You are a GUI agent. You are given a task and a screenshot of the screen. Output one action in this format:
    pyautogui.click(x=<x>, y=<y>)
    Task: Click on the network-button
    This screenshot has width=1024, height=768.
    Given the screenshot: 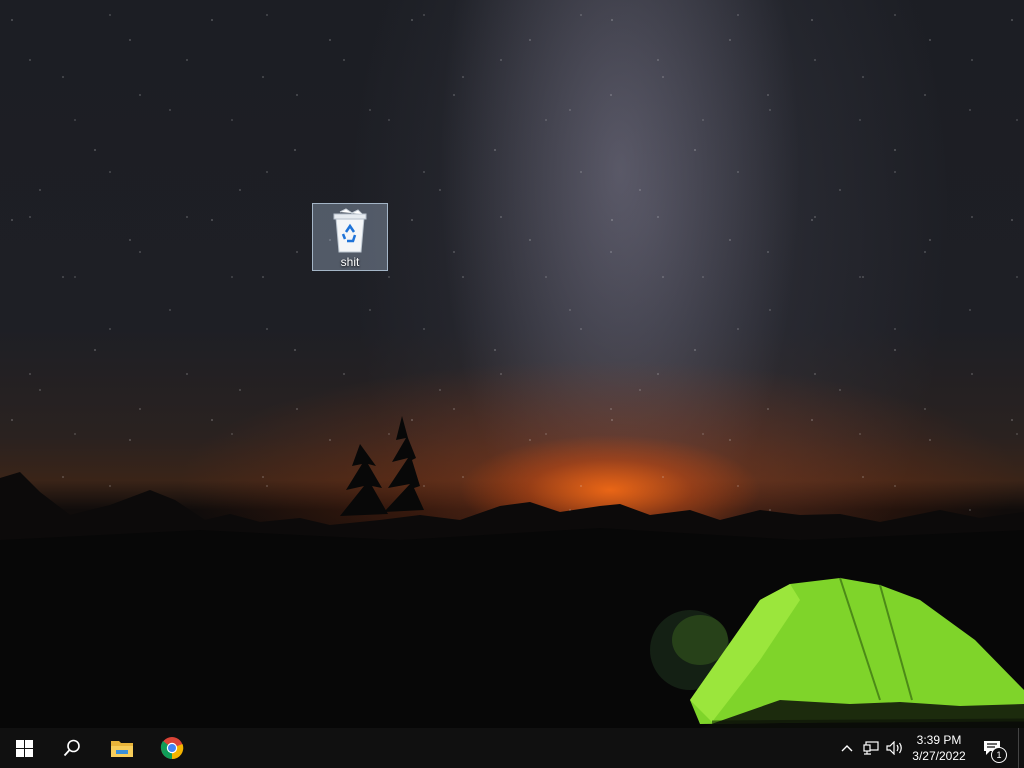 What is the action you would take?
    pyautogui.click(x=871, y=748)
    